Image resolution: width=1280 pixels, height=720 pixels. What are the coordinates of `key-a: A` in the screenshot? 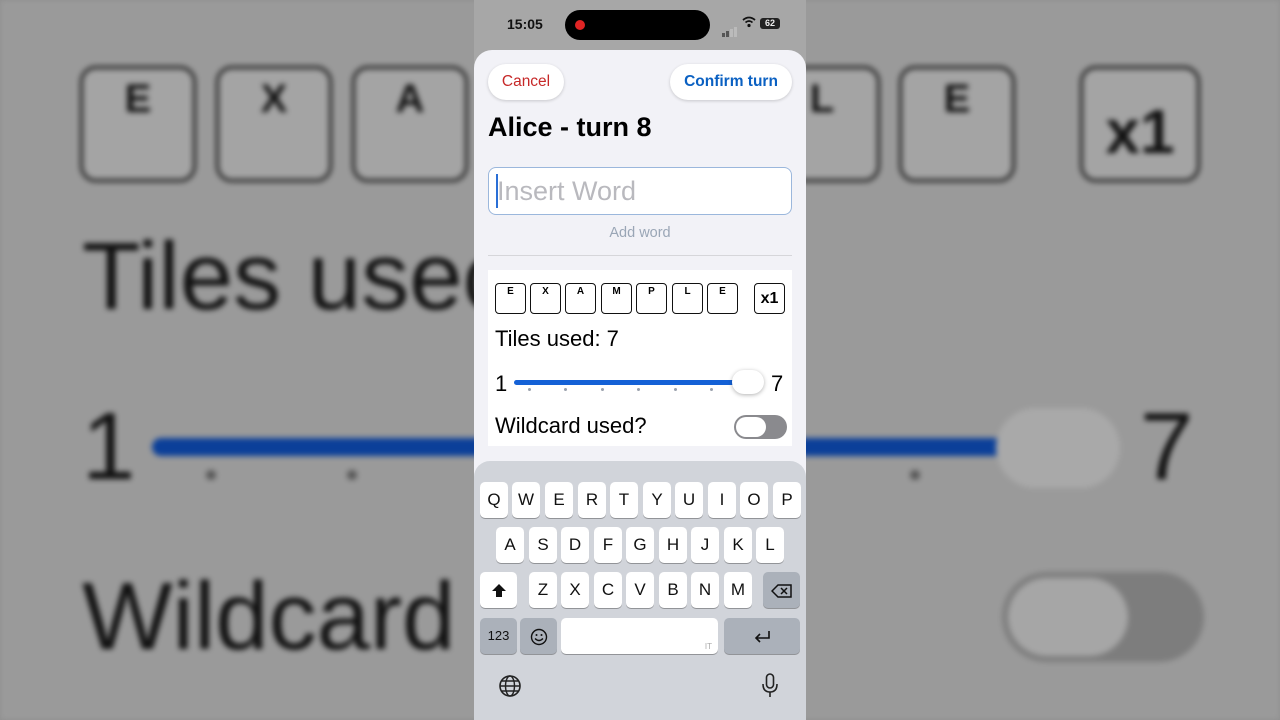 It's located at (510, 545).